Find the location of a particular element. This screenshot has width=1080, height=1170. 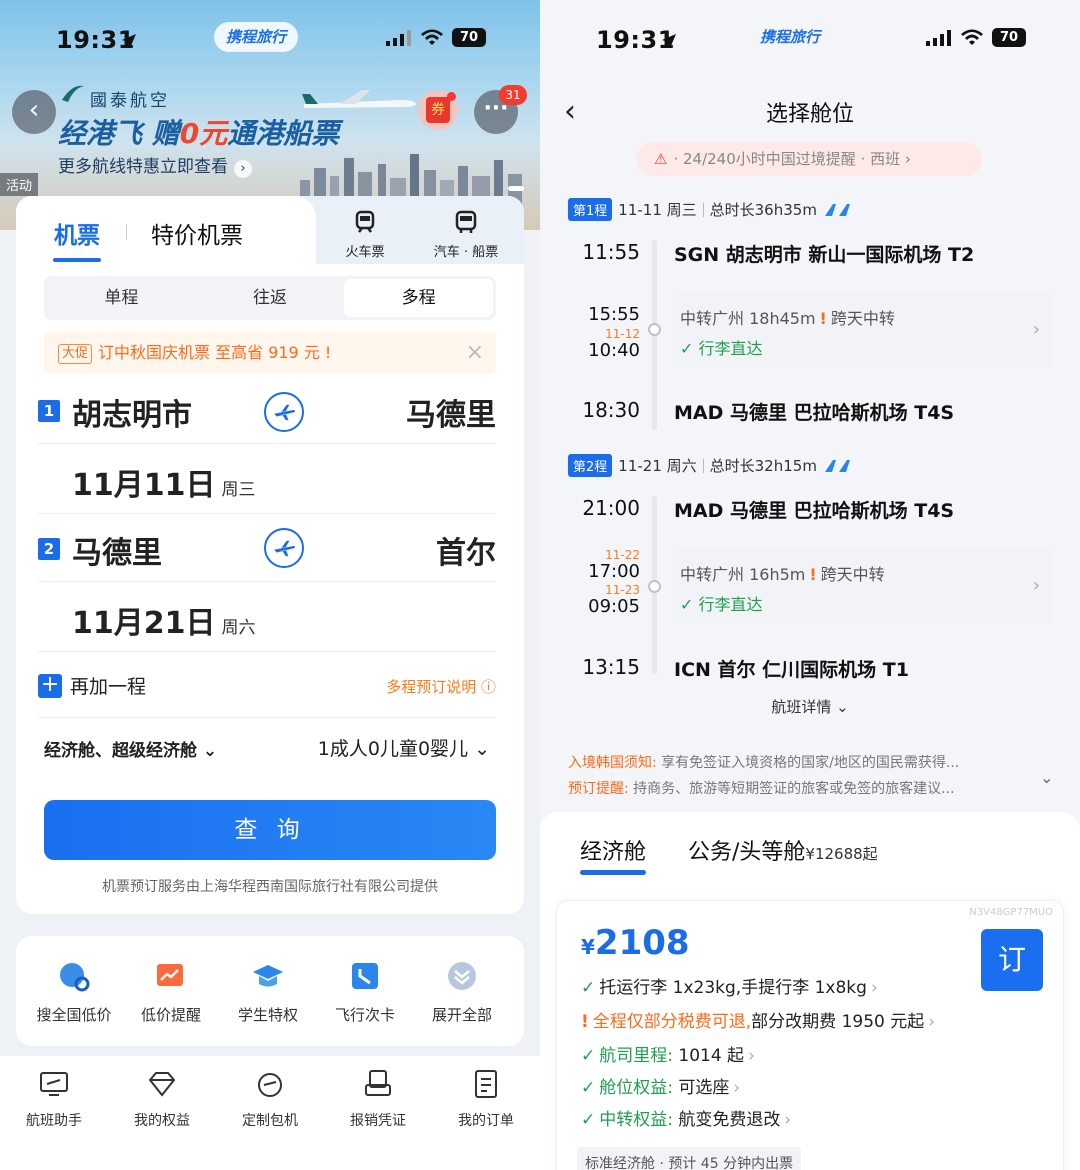

bus-icon is located at coordinates (466, 221).